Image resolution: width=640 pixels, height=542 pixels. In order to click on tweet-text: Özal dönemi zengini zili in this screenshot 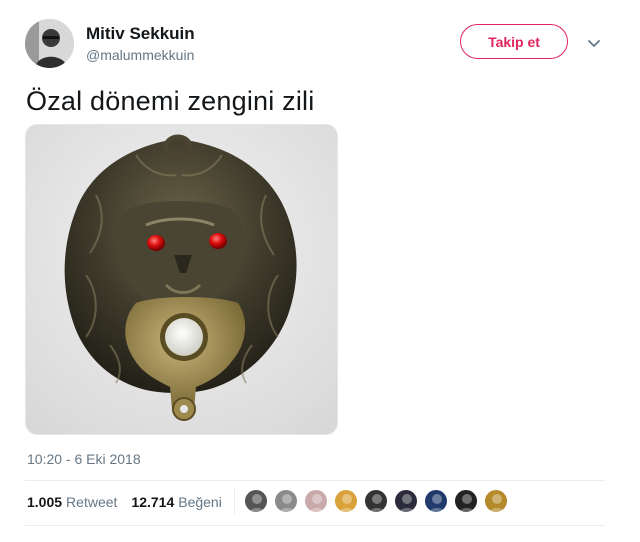, I will do `click(170, 101)`.